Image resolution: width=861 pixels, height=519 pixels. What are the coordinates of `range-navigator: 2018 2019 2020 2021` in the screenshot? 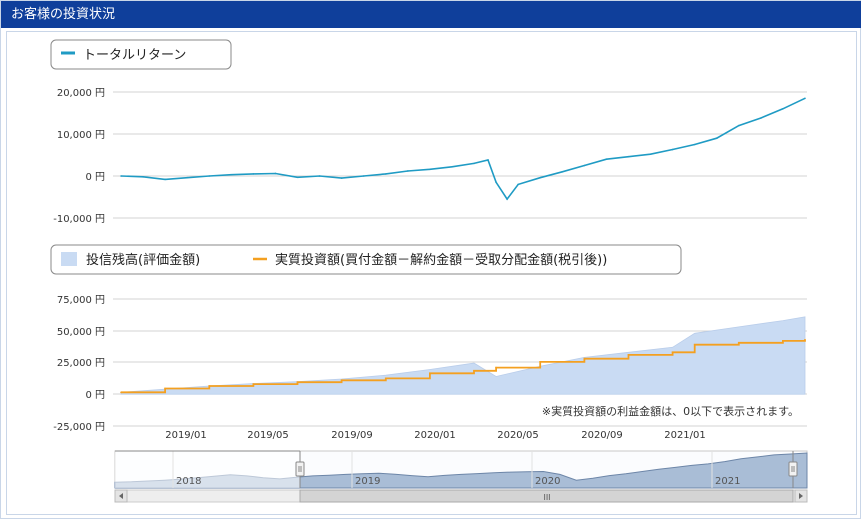 It's located at (461, 469).